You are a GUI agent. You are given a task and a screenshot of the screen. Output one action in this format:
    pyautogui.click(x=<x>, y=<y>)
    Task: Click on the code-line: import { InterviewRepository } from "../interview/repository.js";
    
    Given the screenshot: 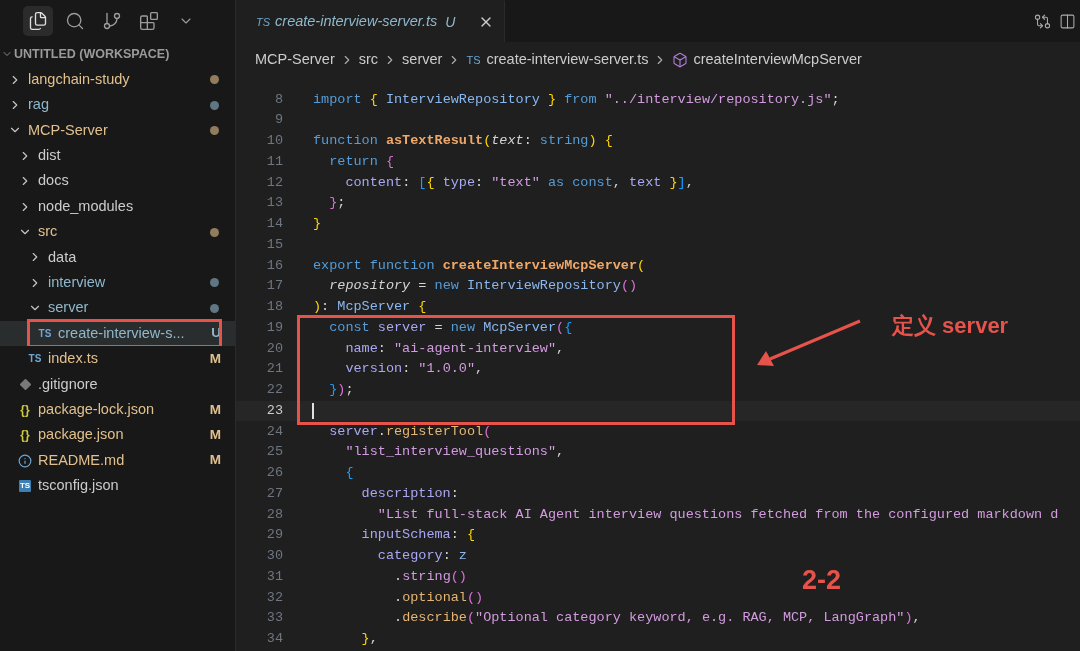 What is the action you would take?
    pyautogui.click(x=576, y=99)
    